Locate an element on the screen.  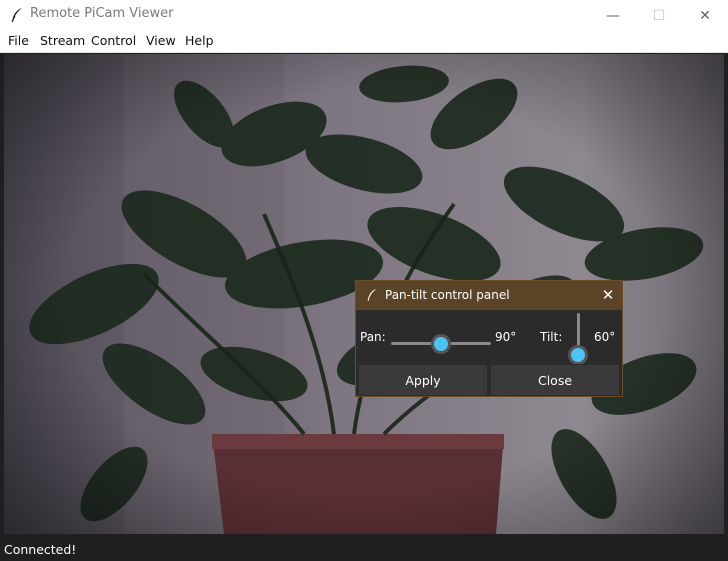
status-bar: Connected! is located at coordinates (364, 549).